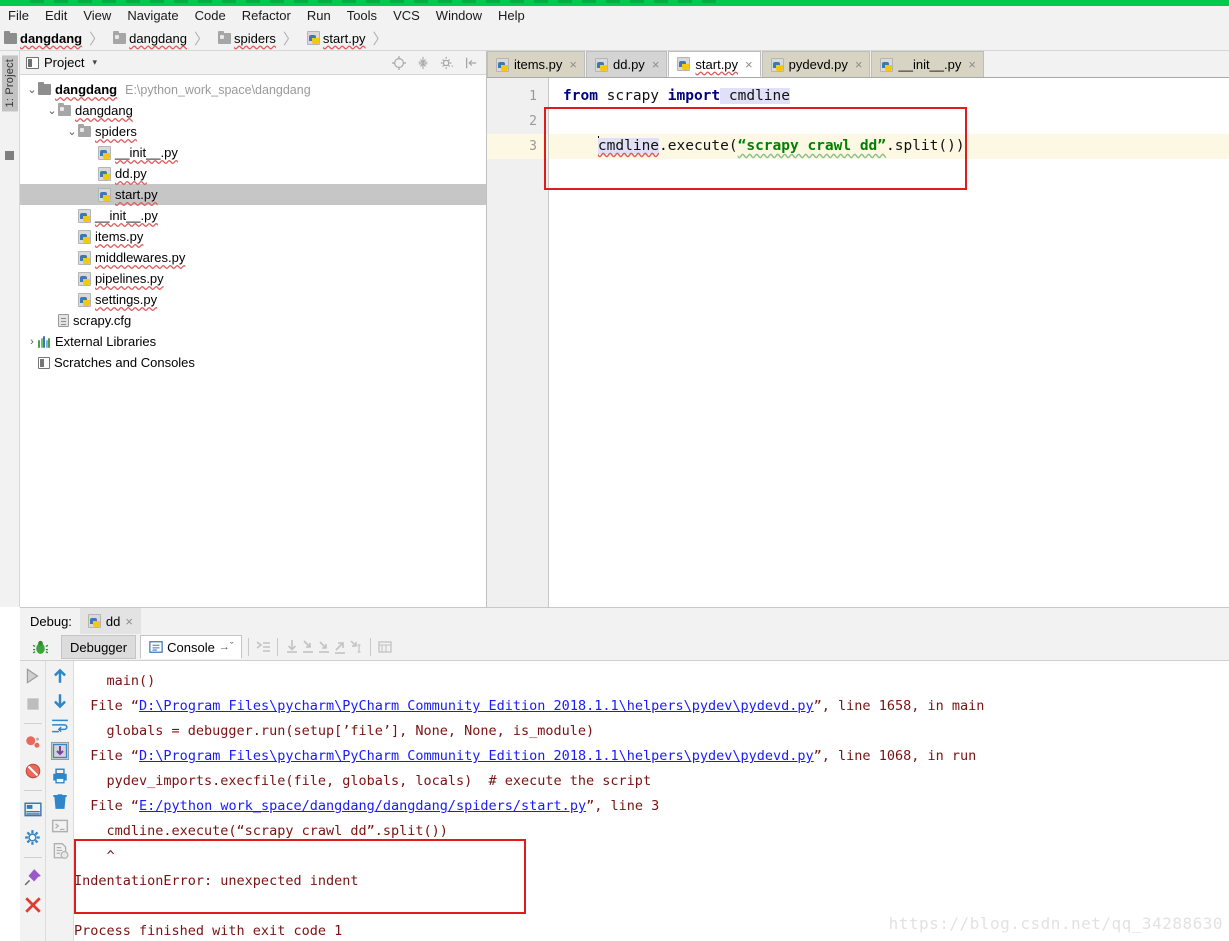  Describe the element at coordinates (9, 155) in the screenshot. I see `structure-toggle-icon` at that location.